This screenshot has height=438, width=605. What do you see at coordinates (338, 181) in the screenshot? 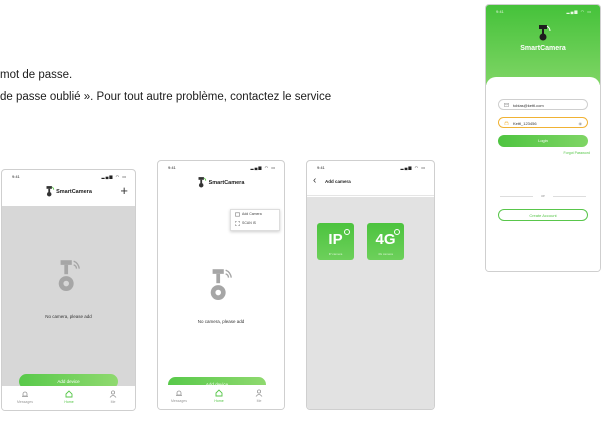
I see `screen-title: Add camera` at bounding box center [338, 181].